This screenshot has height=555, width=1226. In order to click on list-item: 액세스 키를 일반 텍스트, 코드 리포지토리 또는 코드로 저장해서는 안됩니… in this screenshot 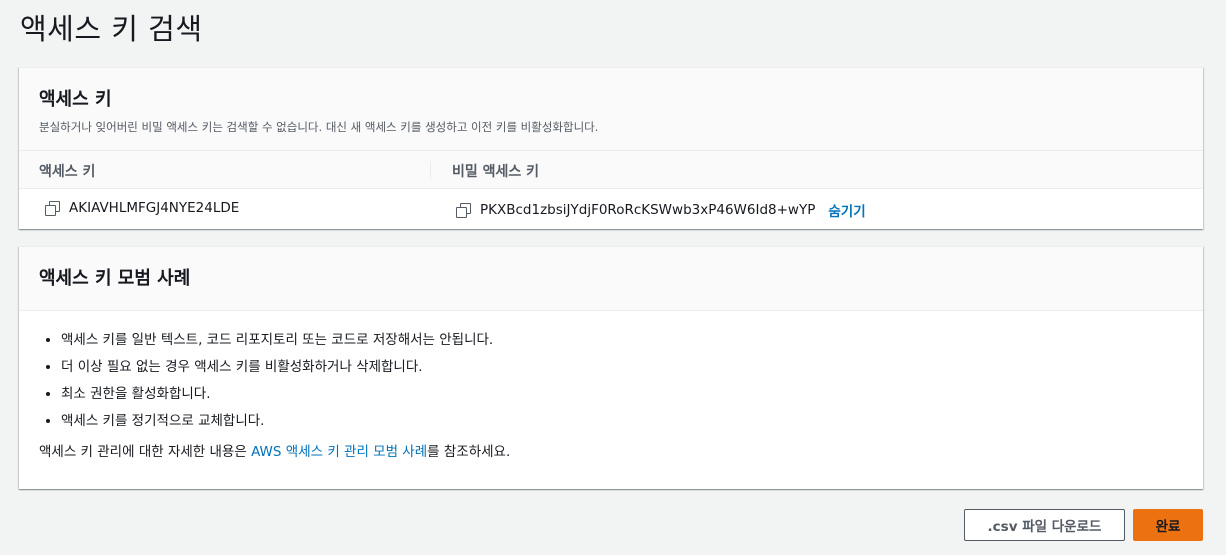, I will do `click(622, 340)`.